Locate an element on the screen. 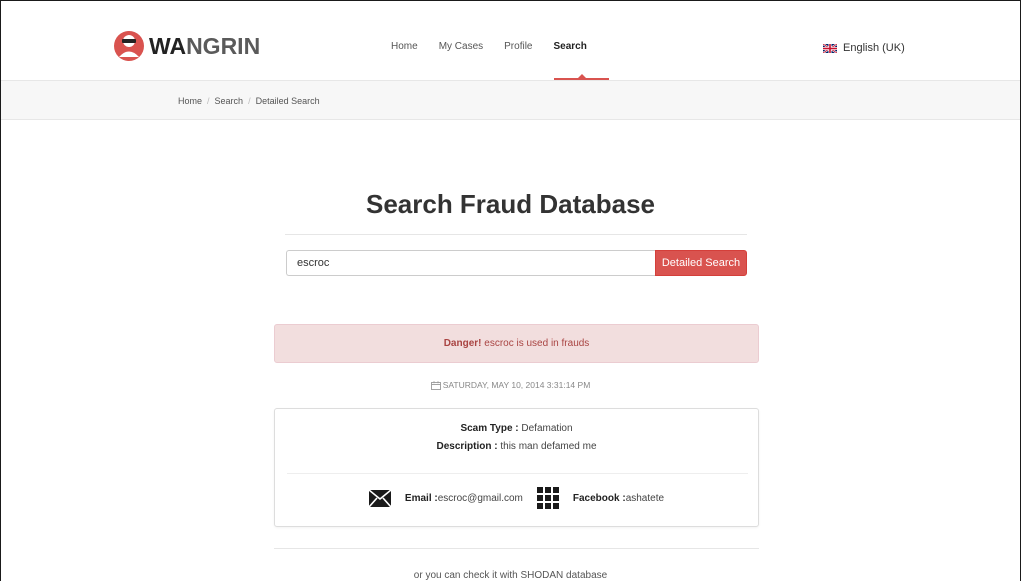  grid-icon is located at coordinates (547, 498).